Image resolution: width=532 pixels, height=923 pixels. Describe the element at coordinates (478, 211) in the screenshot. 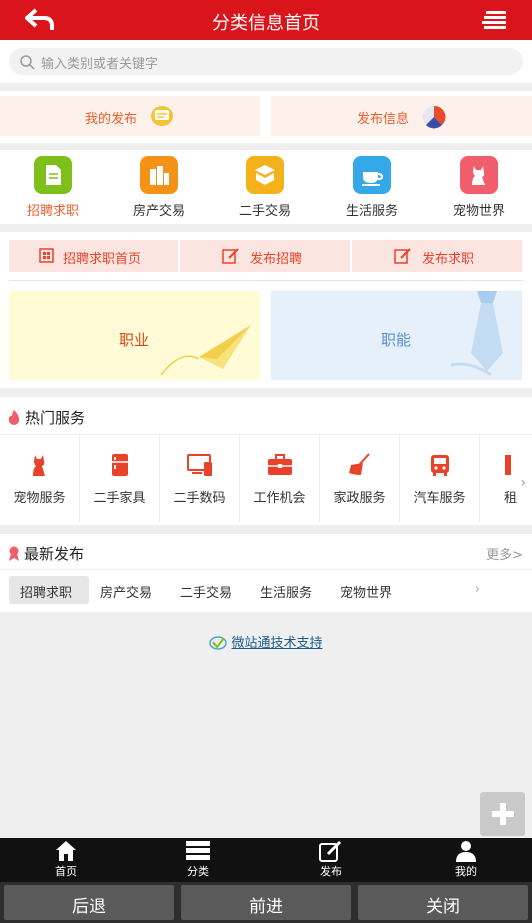

I see `category-label: 宠物世界` at that location.